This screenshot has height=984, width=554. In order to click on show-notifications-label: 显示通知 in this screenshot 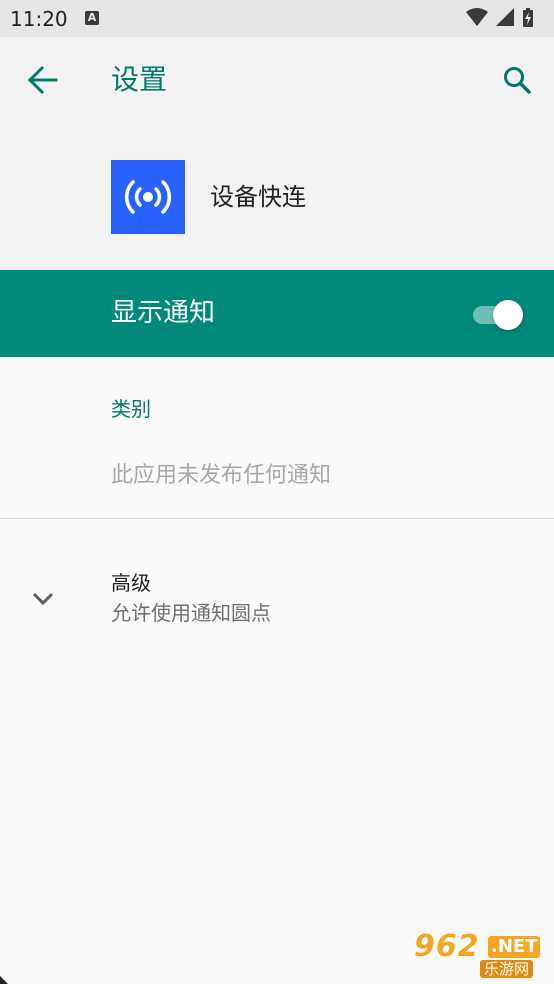, I will do `click(163, 313)`.